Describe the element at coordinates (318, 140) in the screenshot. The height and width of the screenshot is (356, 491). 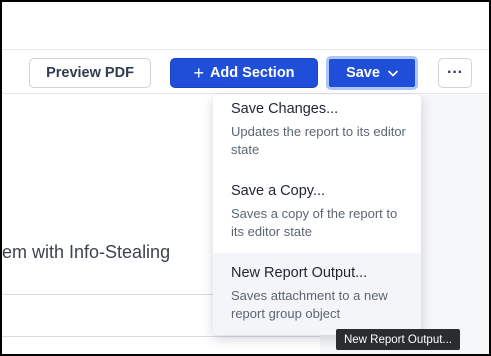
I see `menu-item-description: Updates the report to its editor state` at that location.